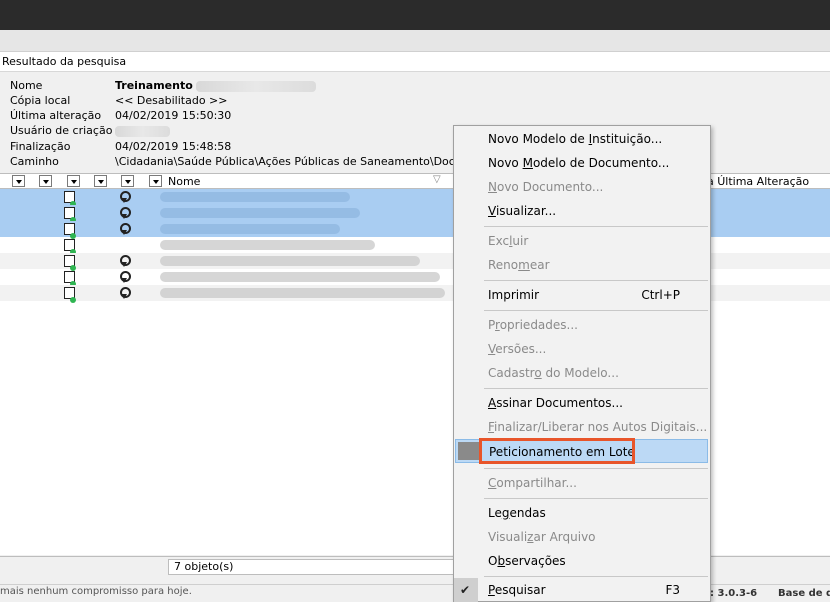 The width and height of the screenshot is (830, 602). I want to click on info-label: Cópia local, so click(40, 100).